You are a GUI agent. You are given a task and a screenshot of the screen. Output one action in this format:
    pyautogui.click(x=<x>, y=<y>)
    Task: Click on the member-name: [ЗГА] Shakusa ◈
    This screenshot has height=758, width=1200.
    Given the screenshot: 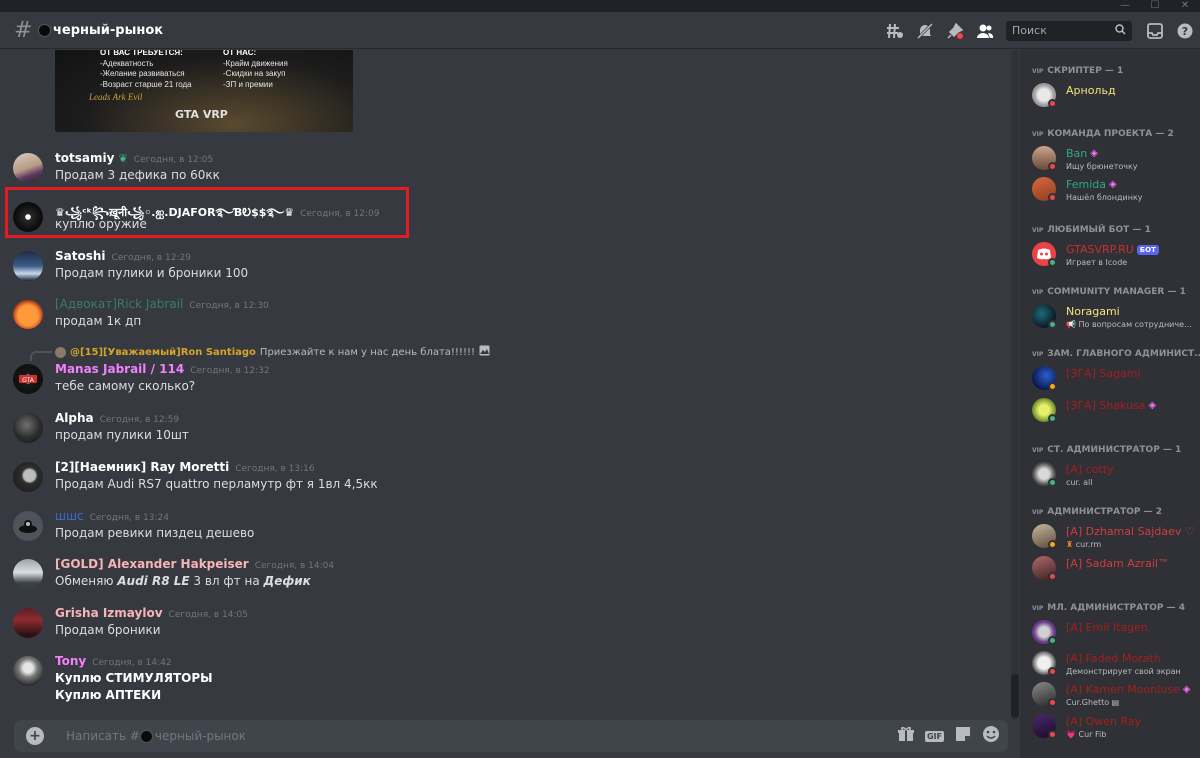 What is the action you would take?
    pyautogui.click(x=1111, y=405)
    